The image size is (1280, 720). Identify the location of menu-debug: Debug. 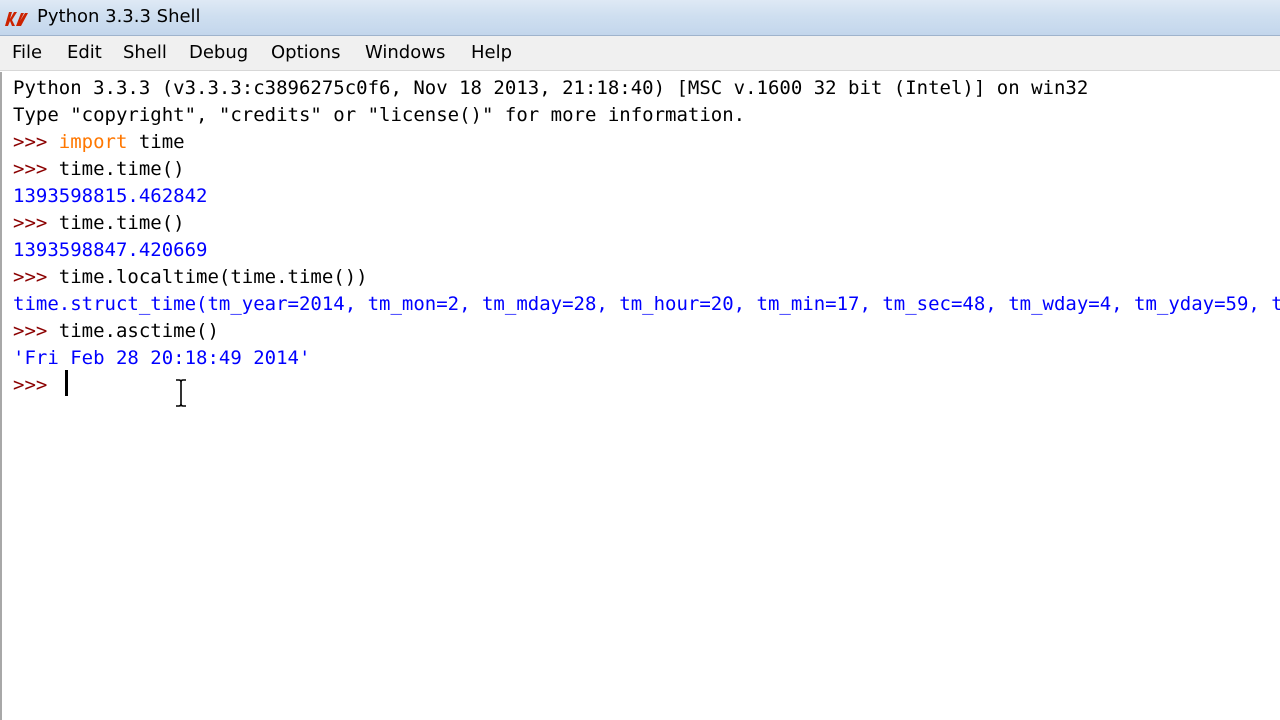
(218, 53).